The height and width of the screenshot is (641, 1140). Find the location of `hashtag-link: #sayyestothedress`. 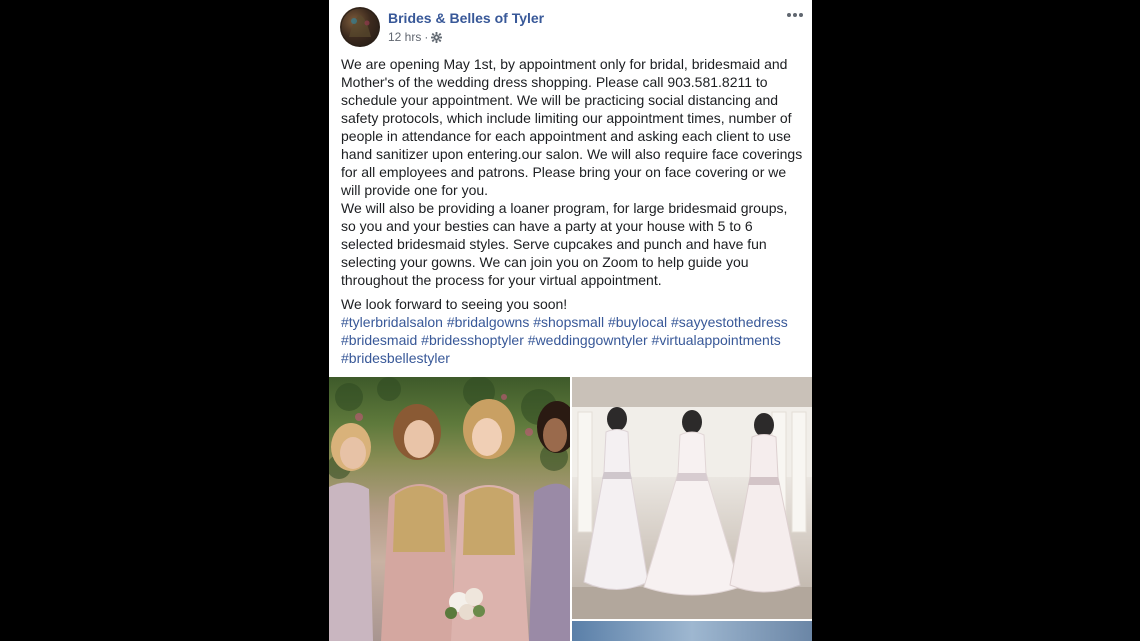

hashtag-link: #sayyestothedress is located at coordinates (729, 322).